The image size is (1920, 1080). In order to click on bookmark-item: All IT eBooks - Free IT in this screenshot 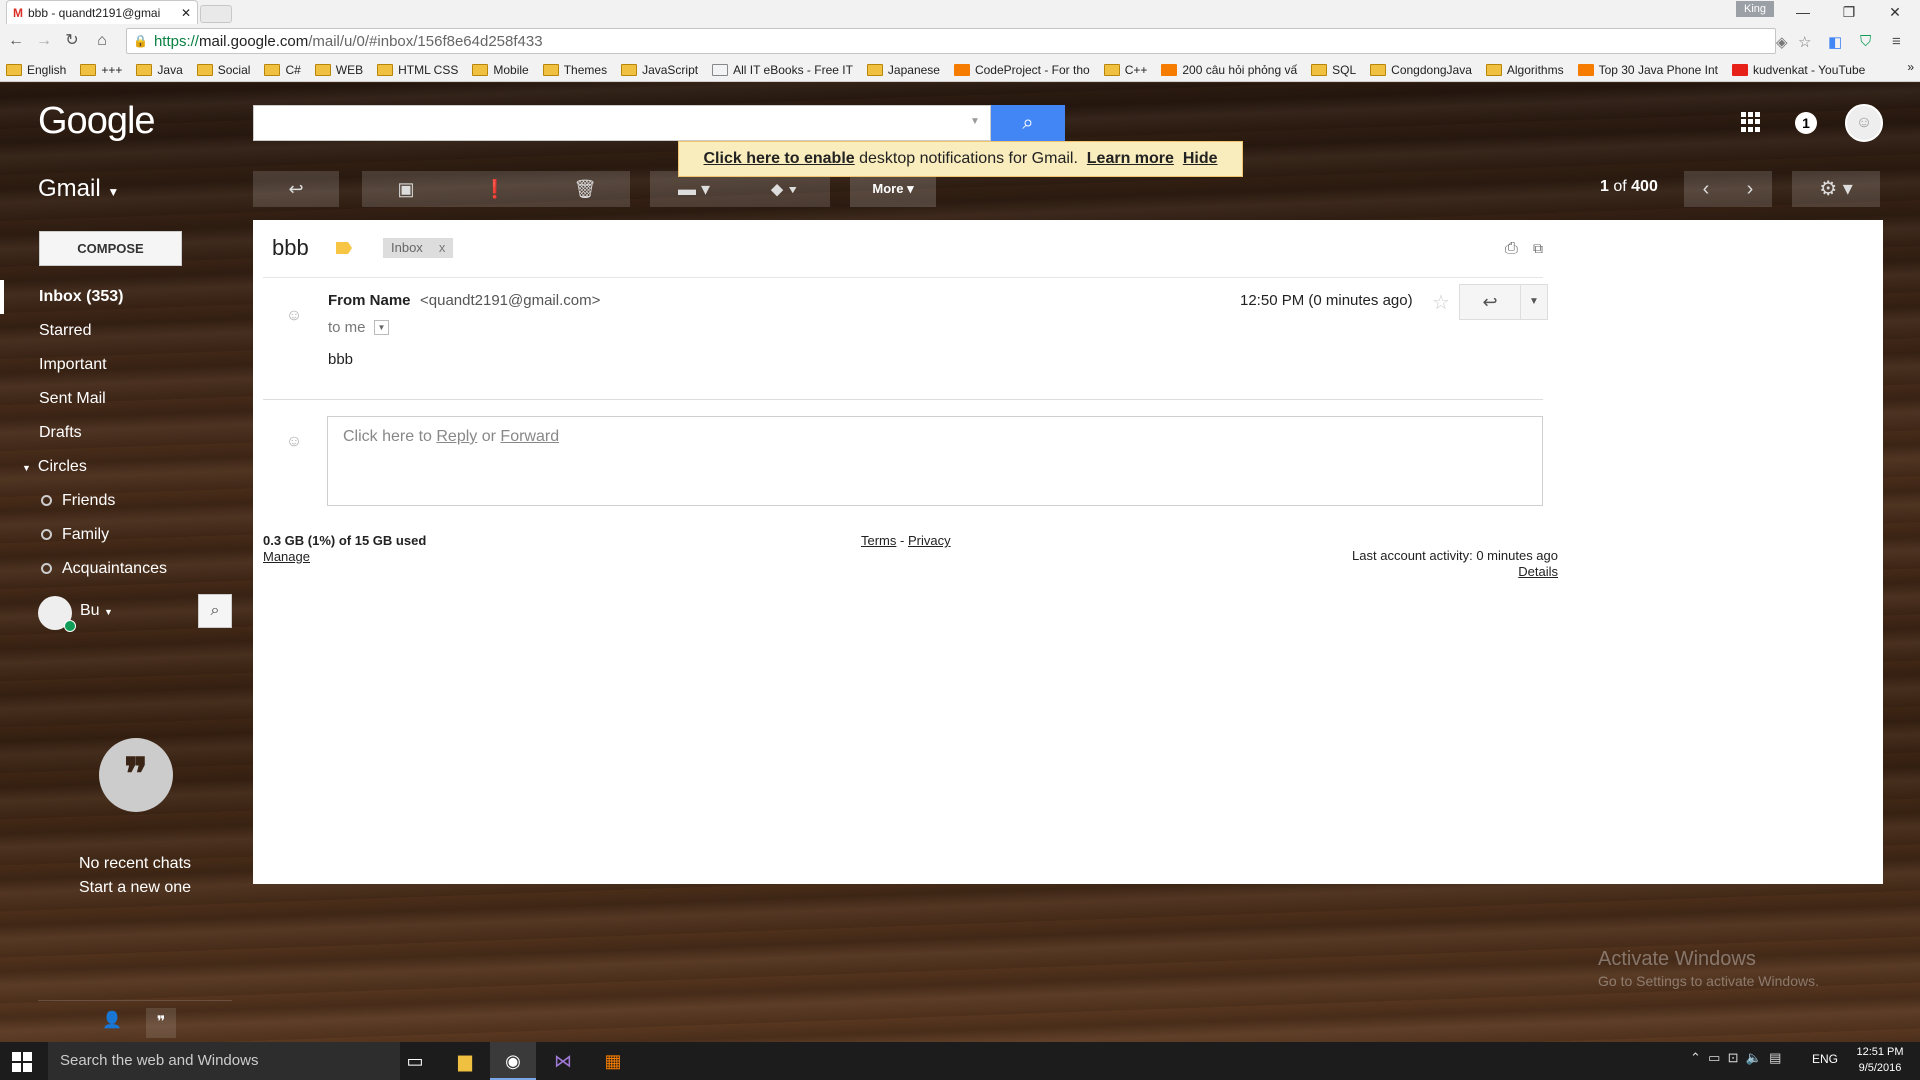, I will do `click(782, 70)`.